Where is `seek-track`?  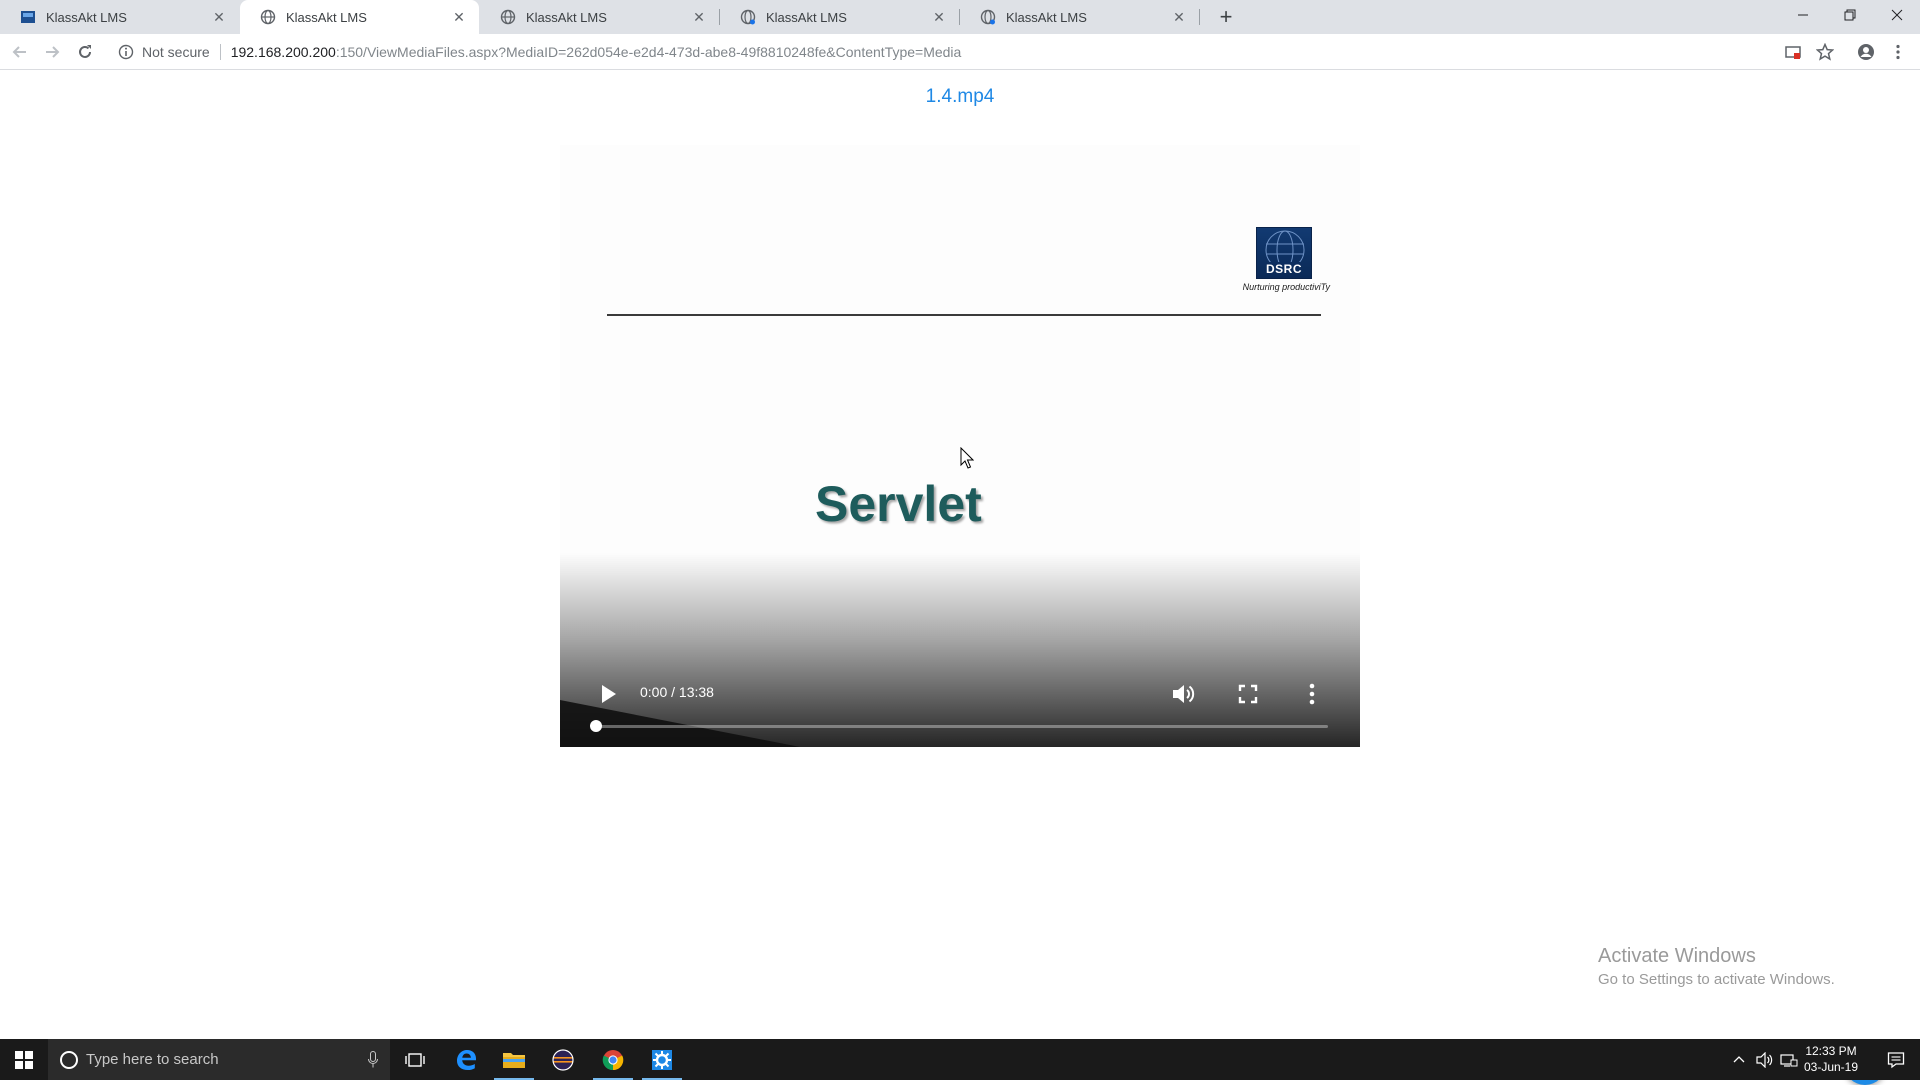
seek-track is located at coordinates (962, 726).